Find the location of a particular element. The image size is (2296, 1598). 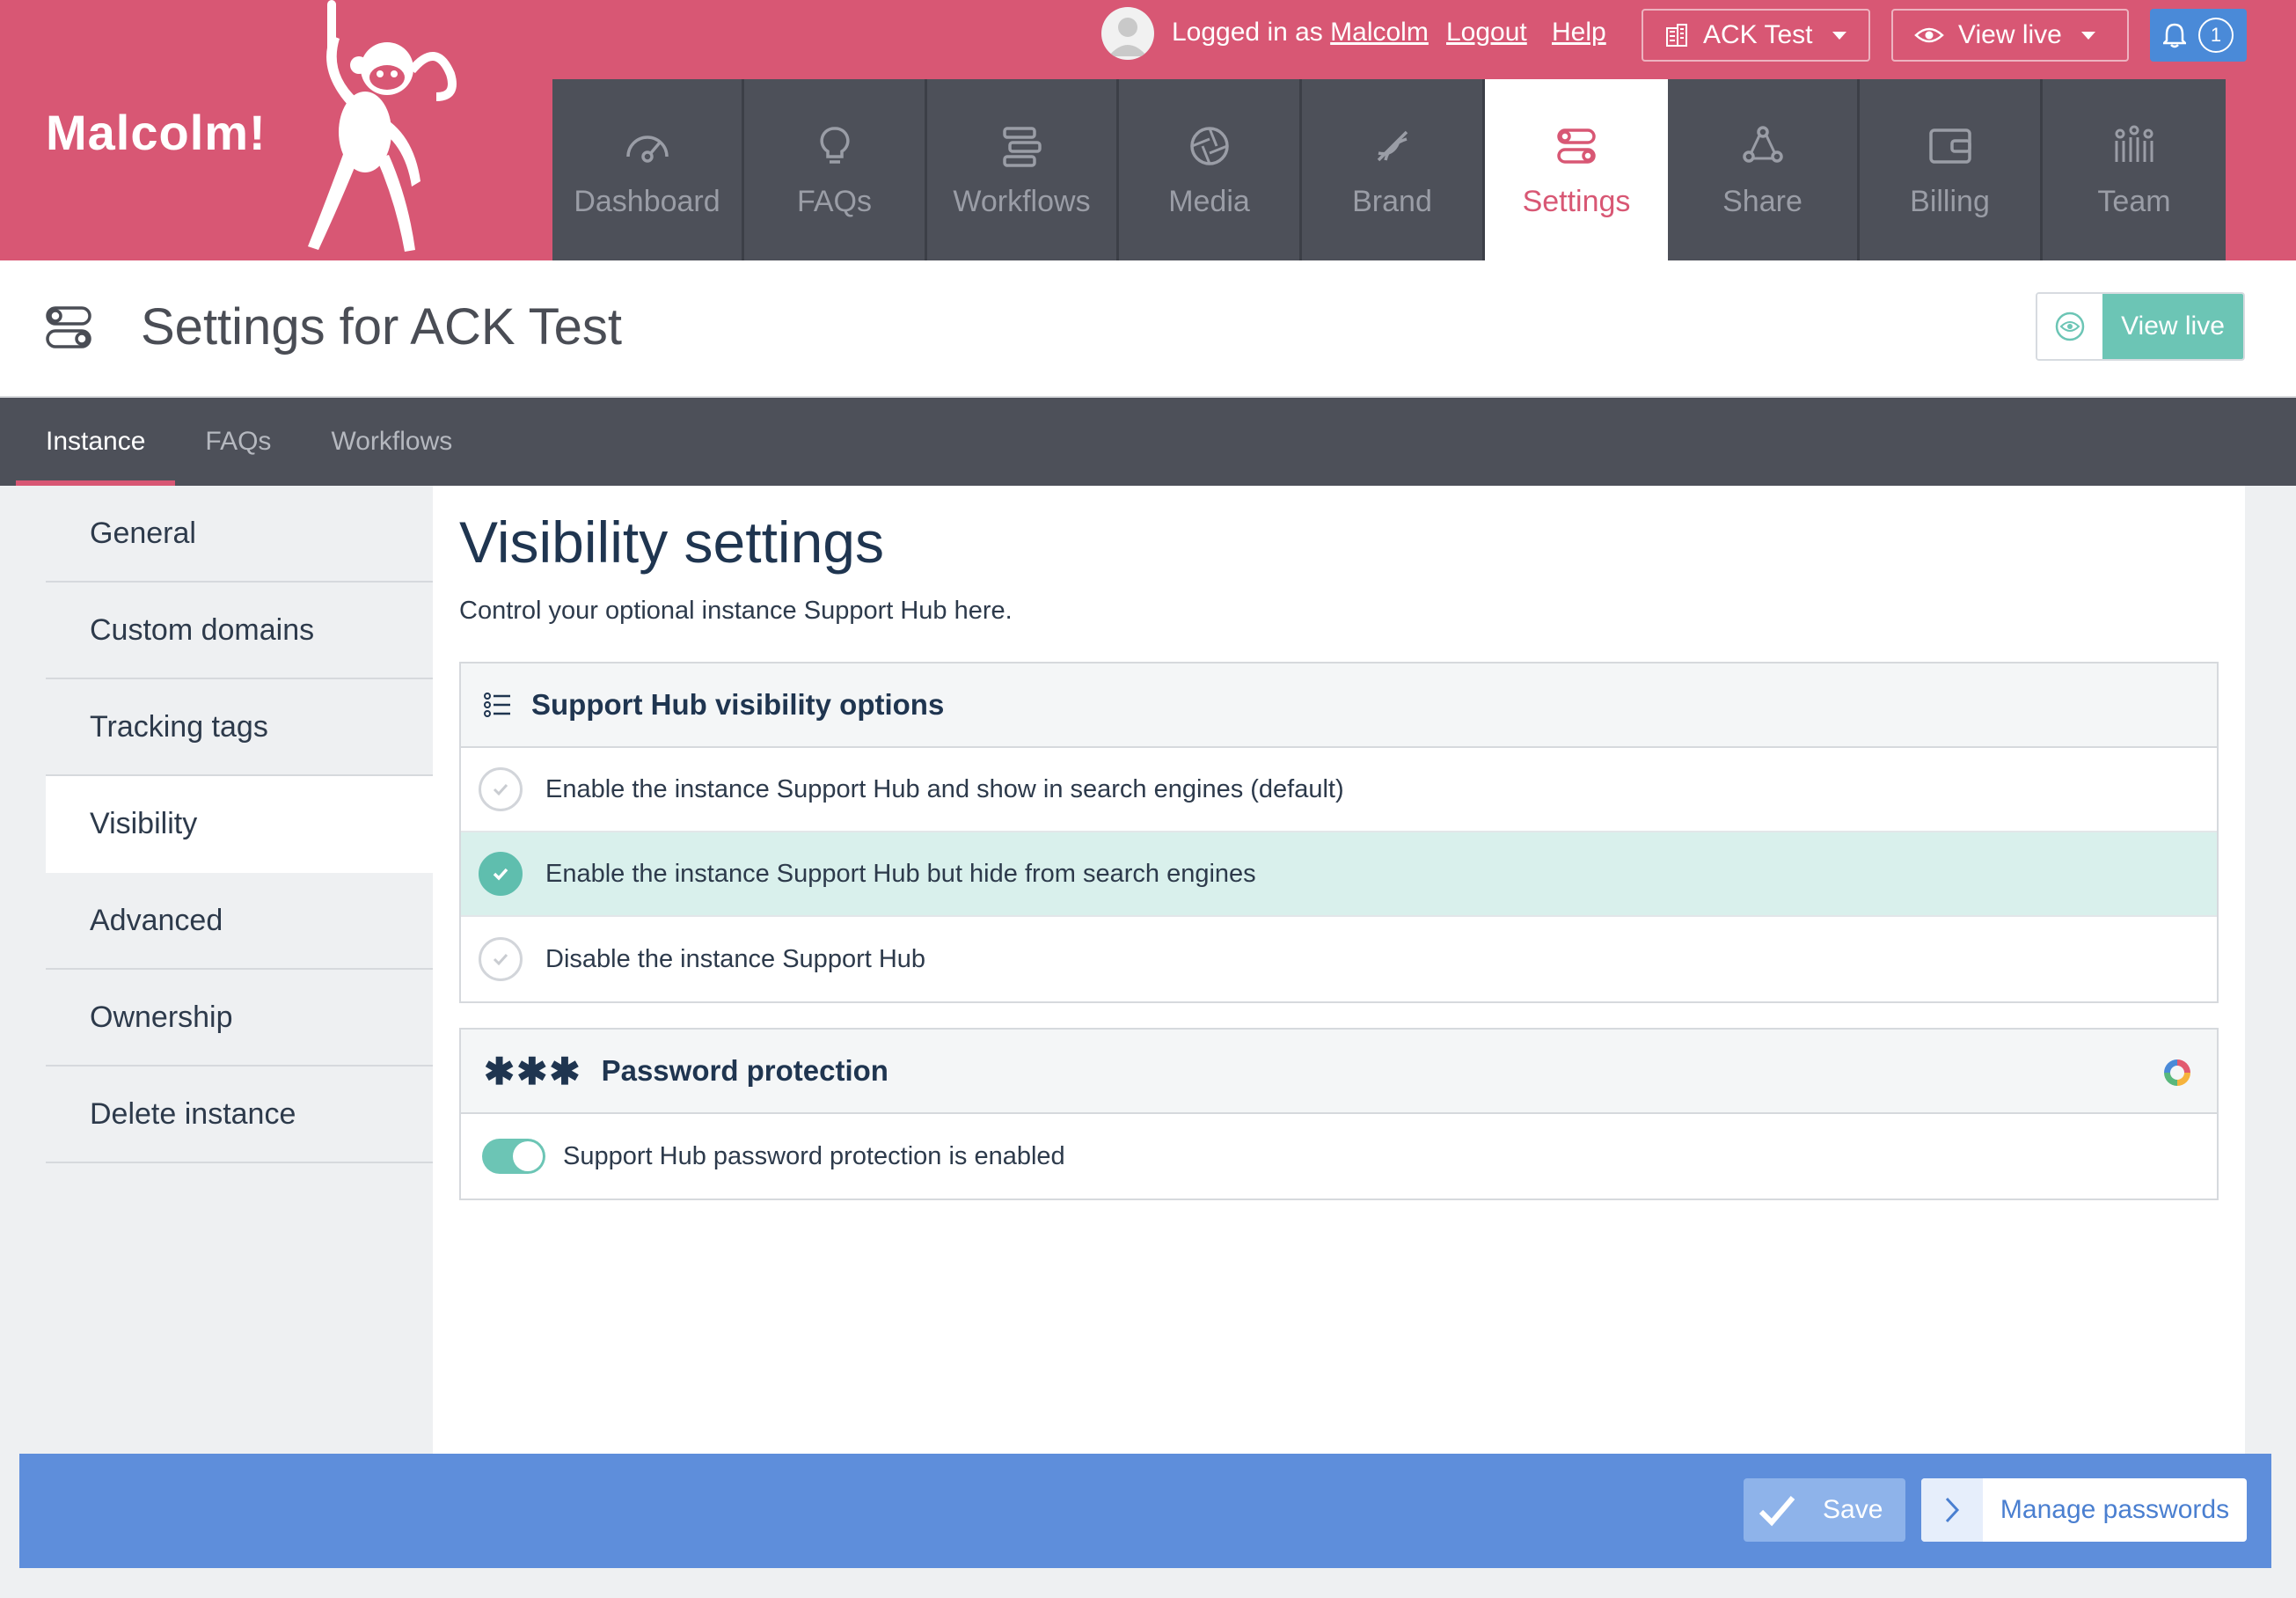

checkmark-icon is located at coordinates (1777, 1511).